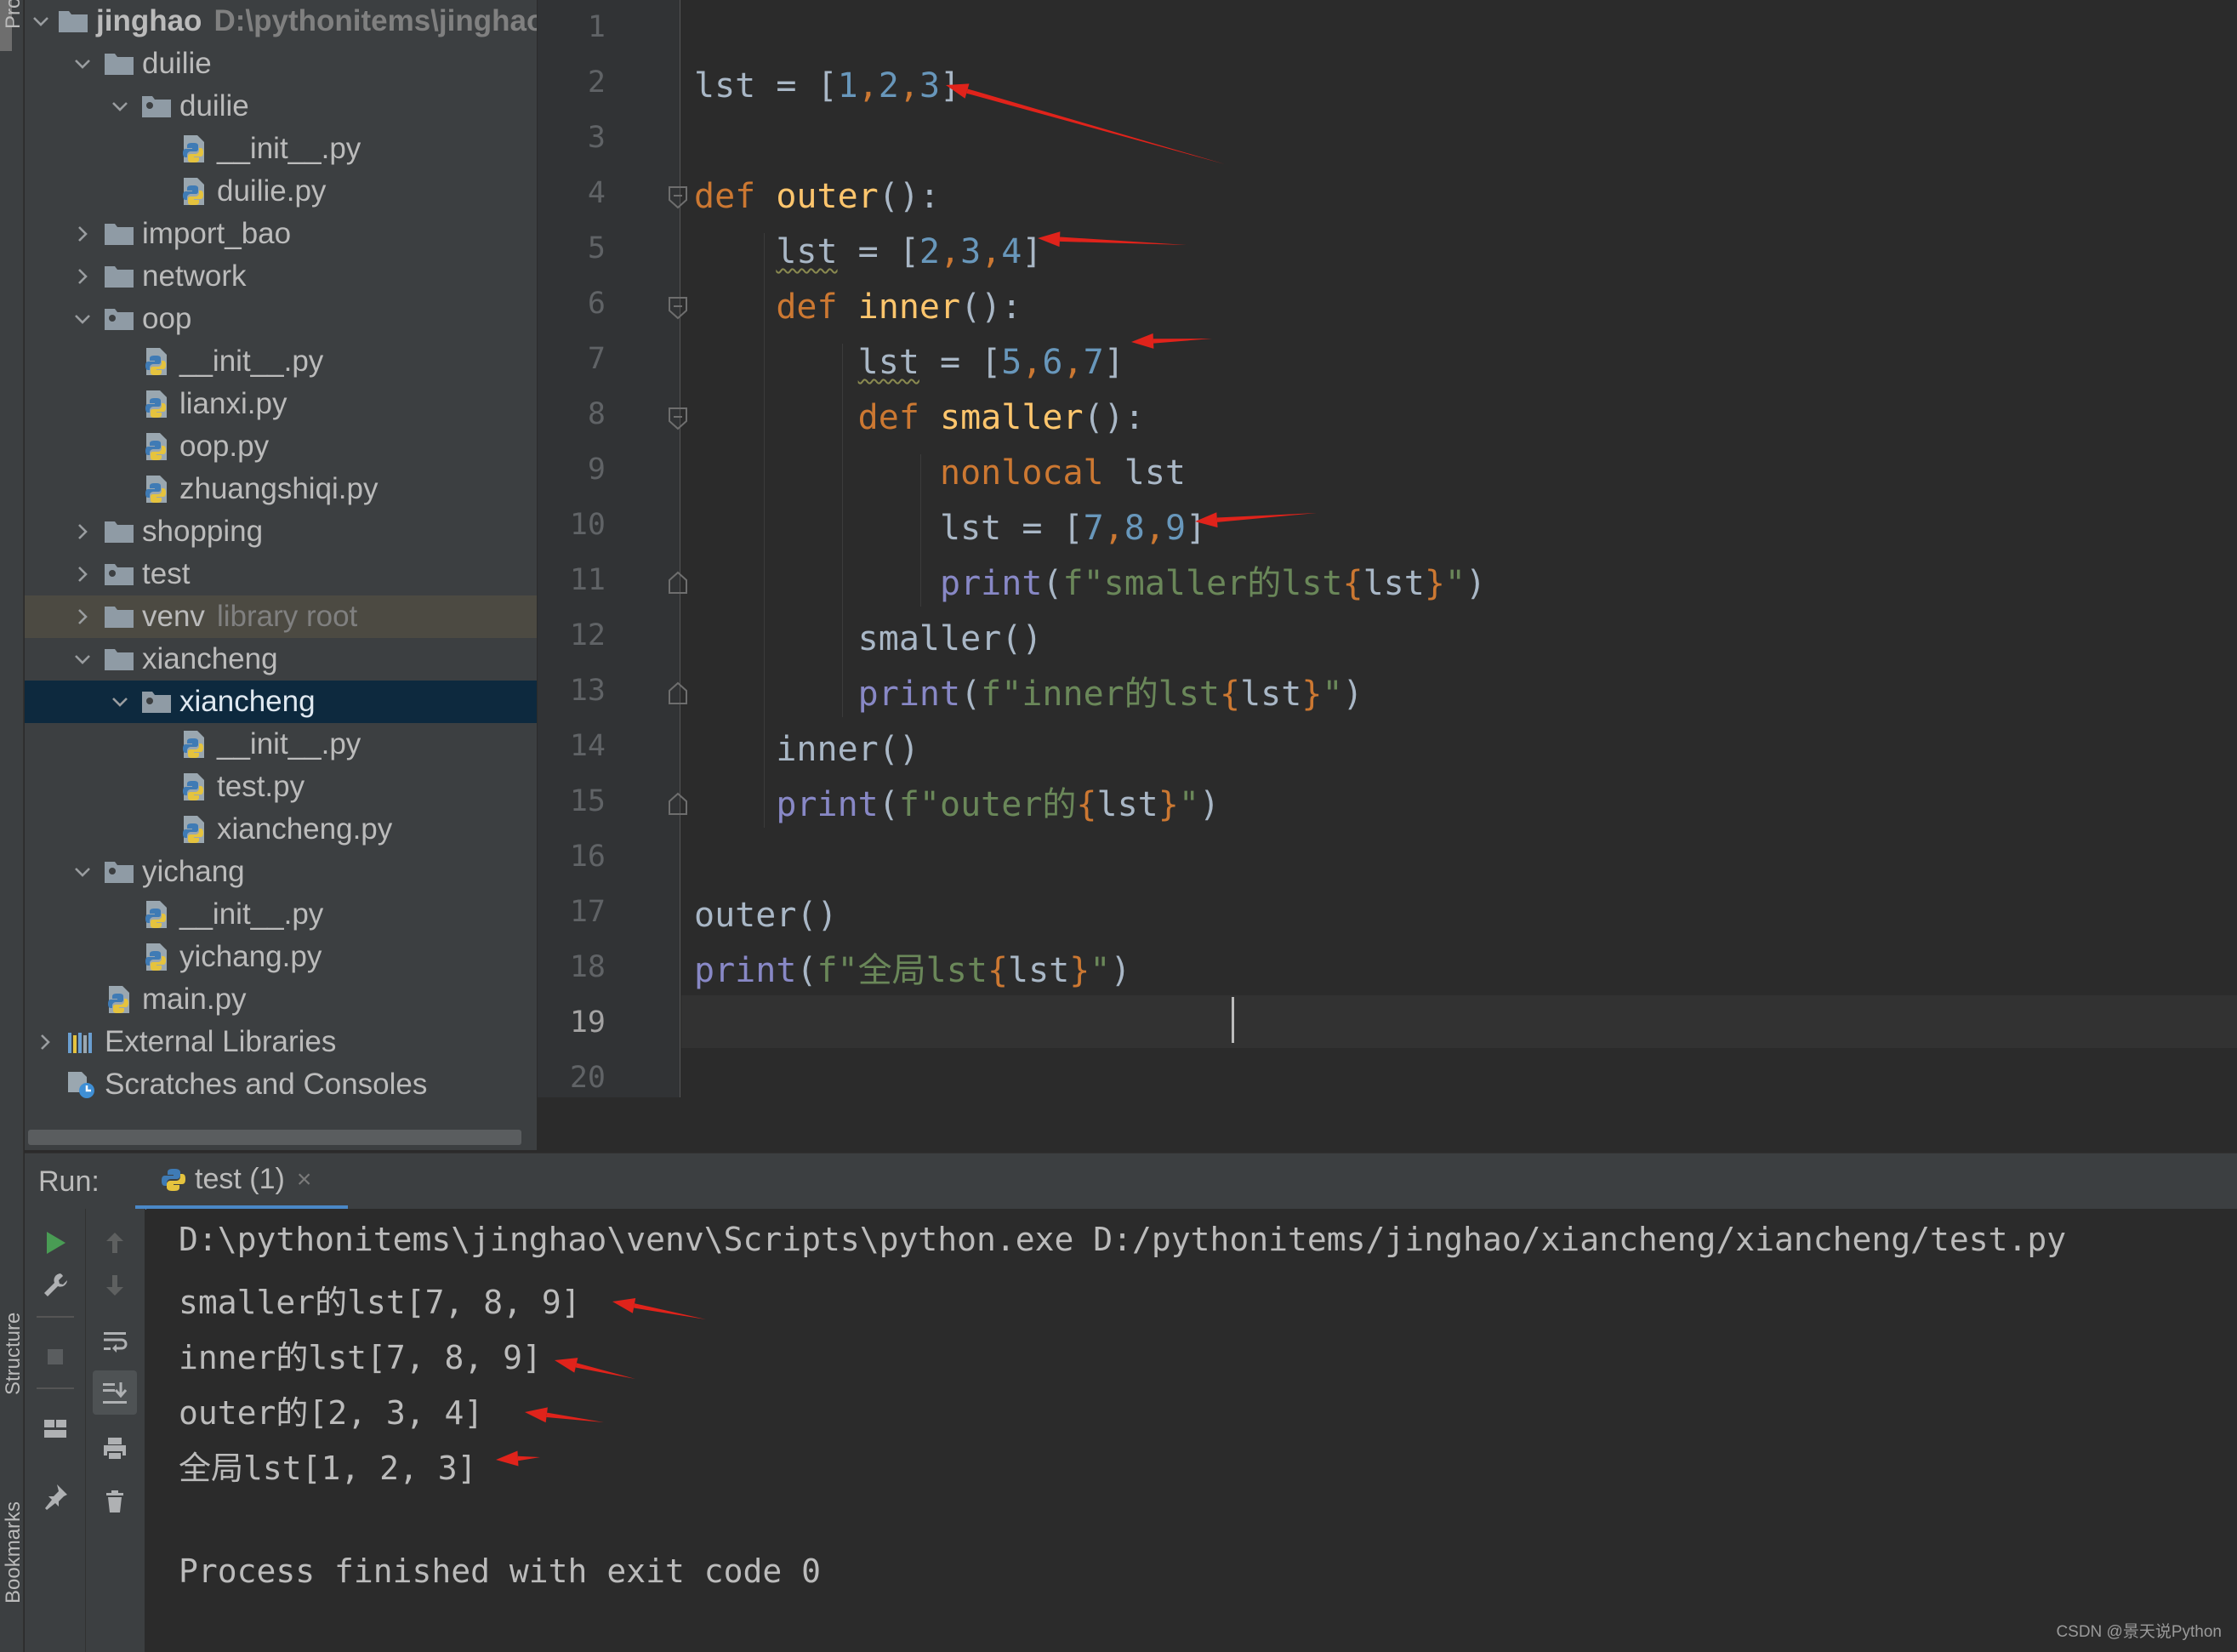 Image resolution: width=2237 pixels, height=1652 pixels. What do you see at coordinates (115, 1449) in the screenshot?
I see `print-button` at bounding box center [115, 1449].